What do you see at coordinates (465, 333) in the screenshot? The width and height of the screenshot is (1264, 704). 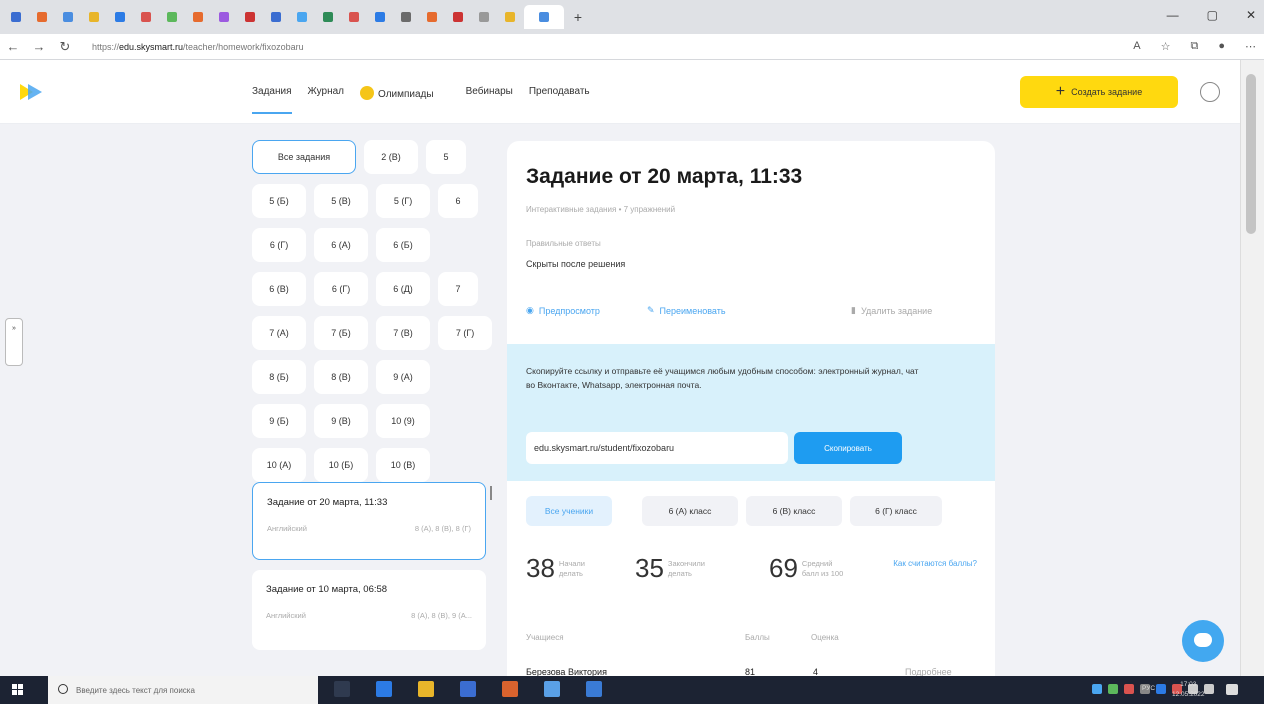 I see `class-filter-chip: 7 (Г)` at bounding box center [465, 333].